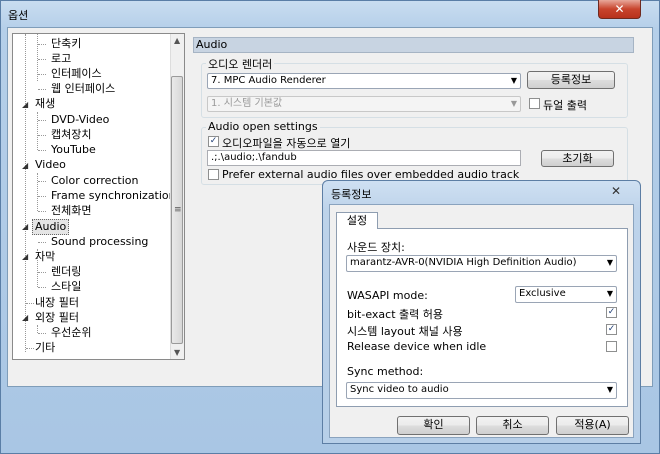 The height and width of the screenshot is (454, 660). Describe the element at coordinates (76, 74) in the screenshot. I see `tree-item-interface: 인터페이스` at that location.